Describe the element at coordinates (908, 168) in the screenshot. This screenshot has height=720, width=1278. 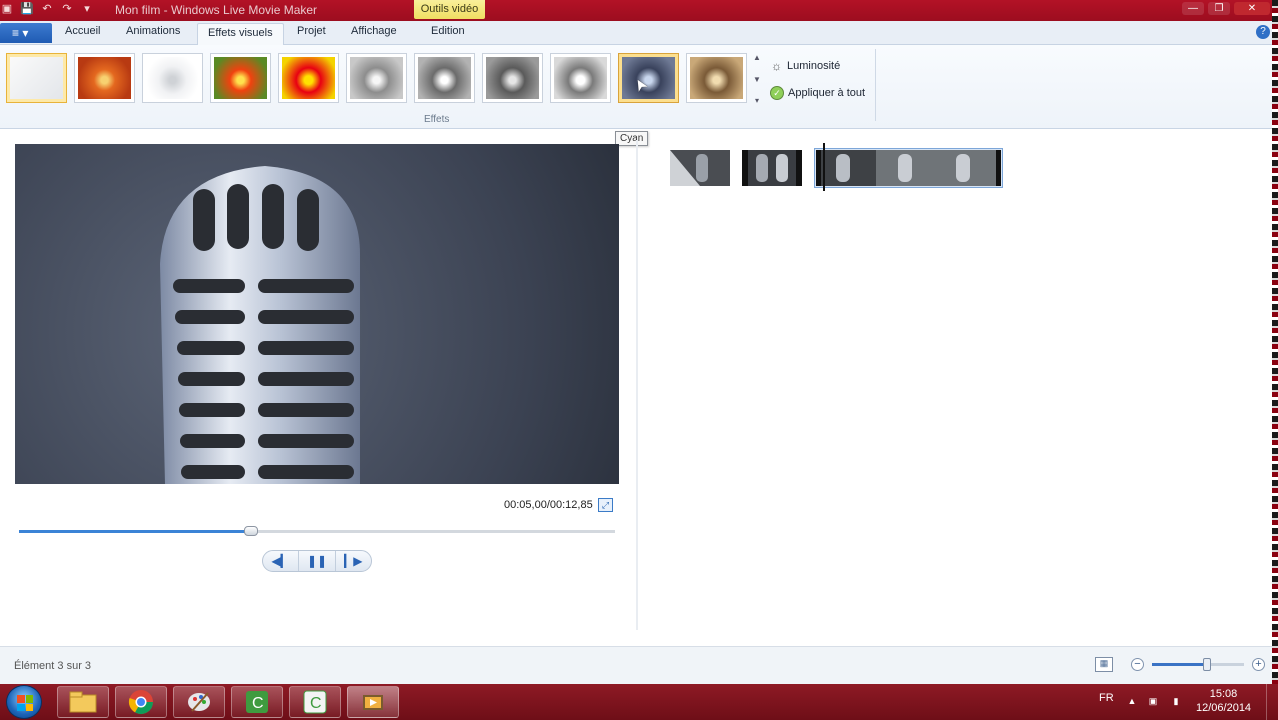
I see `storyboard-clip-selected` at that location.